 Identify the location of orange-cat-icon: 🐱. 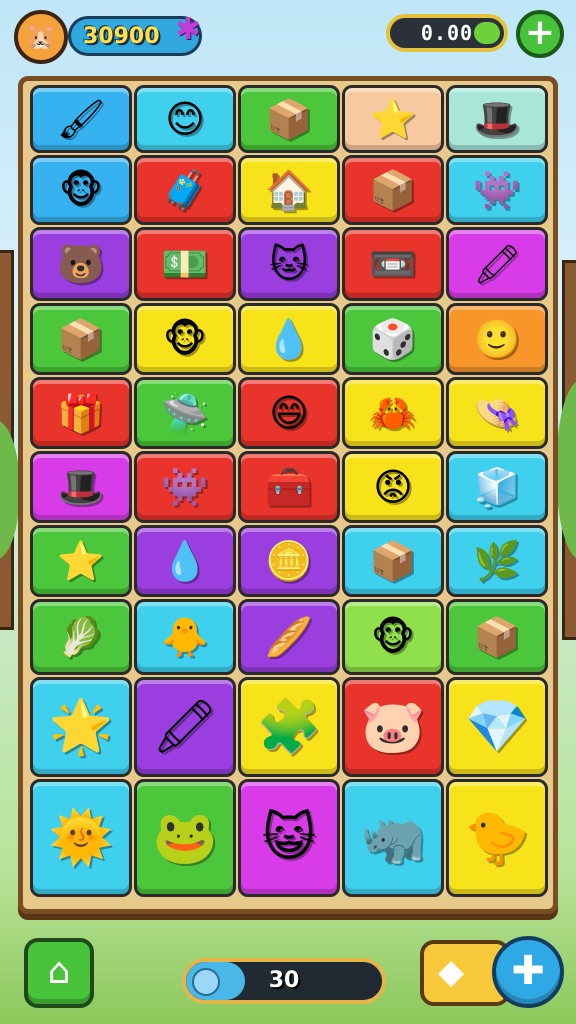
(289, 264).